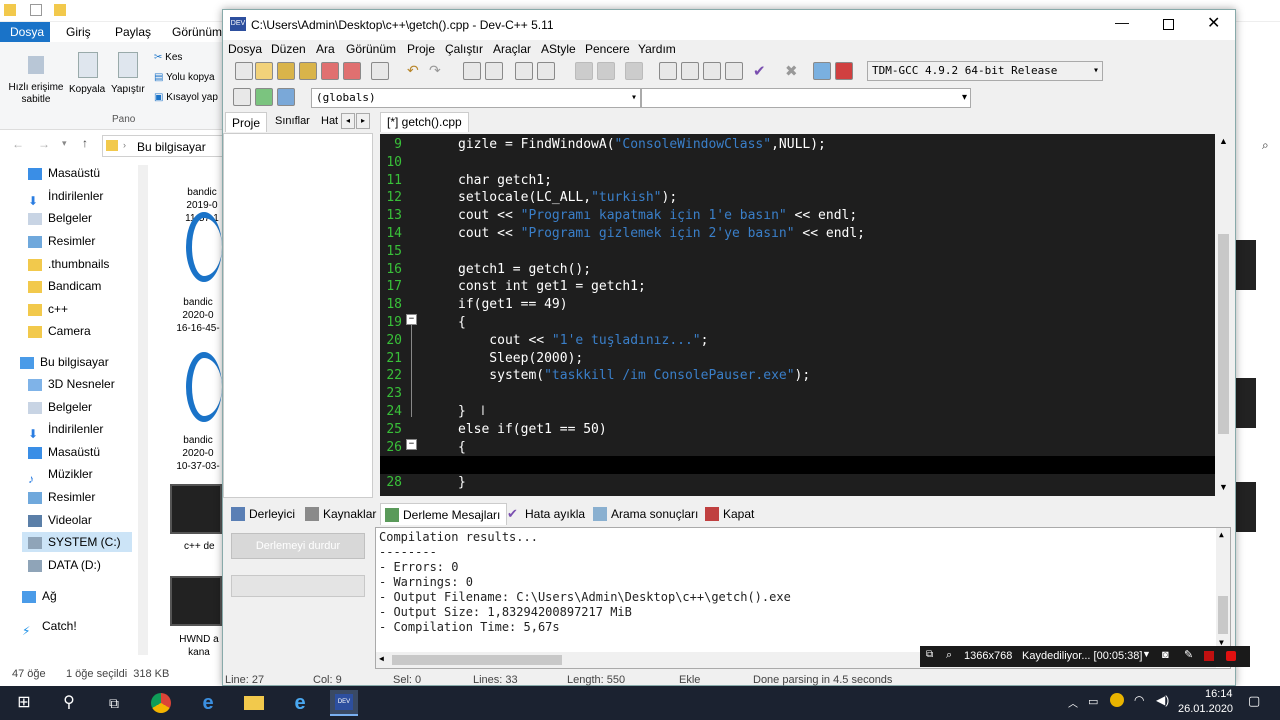 The height and width of the screenshot is (720, 1280). I want to click on nav-item-3d-objects: 3D Nesneler, so click(71, 384).